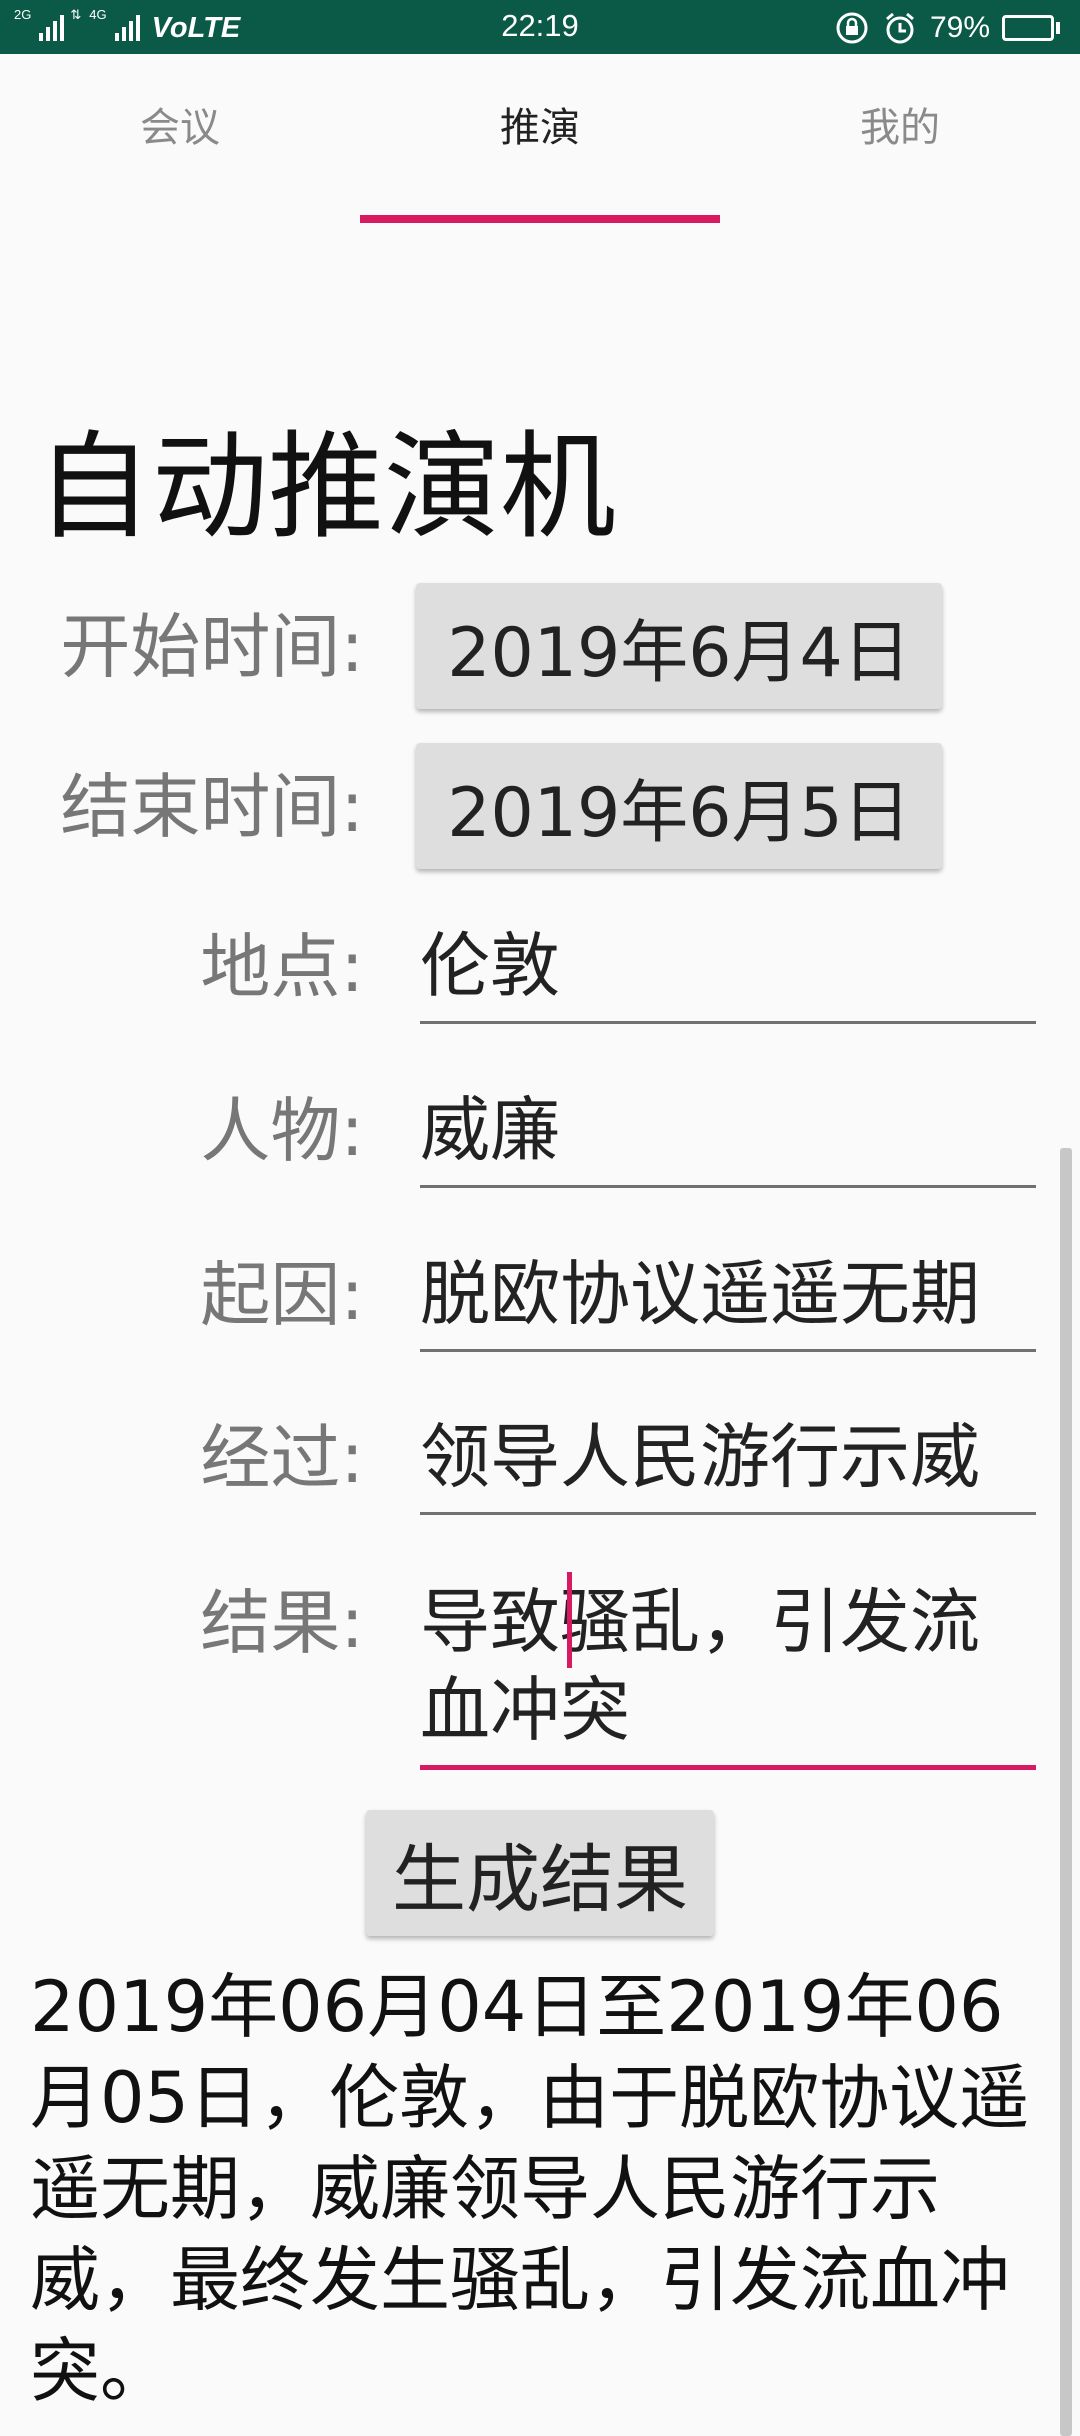 The image size is (1080, 2436). Describe the element at coordinates (180, 139) in the screenshot. I see `tab-meeting: 会议` at that location.